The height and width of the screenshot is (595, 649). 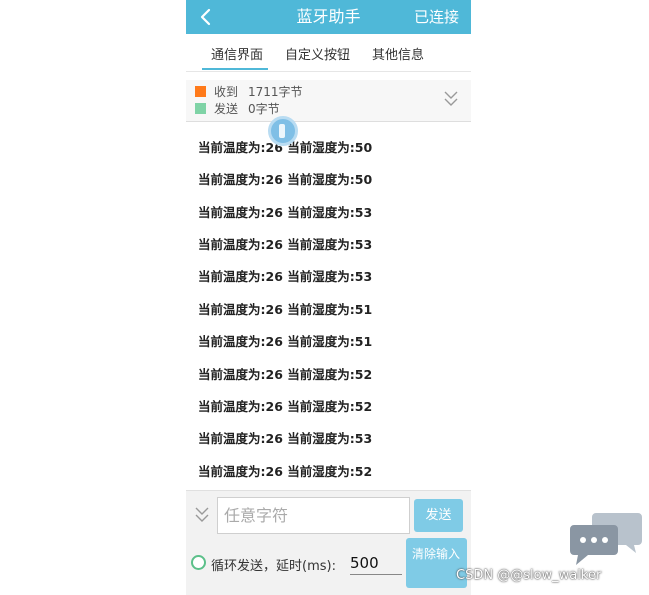 What do you see at coordinates (226, 109) in the screenshot?
I see `sent-label: 发送` at bounding box center [226, 109].